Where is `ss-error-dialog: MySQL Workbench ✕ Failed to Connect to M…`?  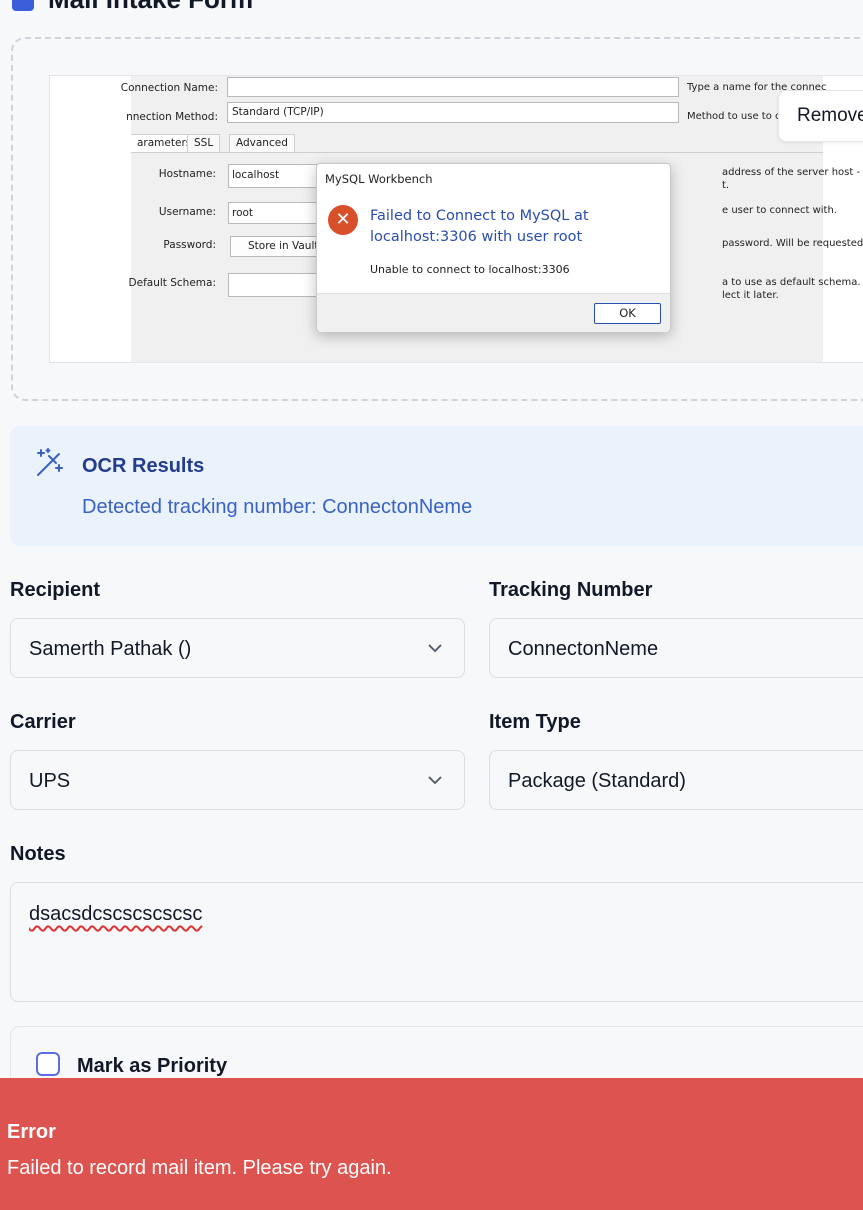
ss-error-dialog: MySQL Workbench ✕ Failed to Connect to M… is located at coordinates (493, 247).